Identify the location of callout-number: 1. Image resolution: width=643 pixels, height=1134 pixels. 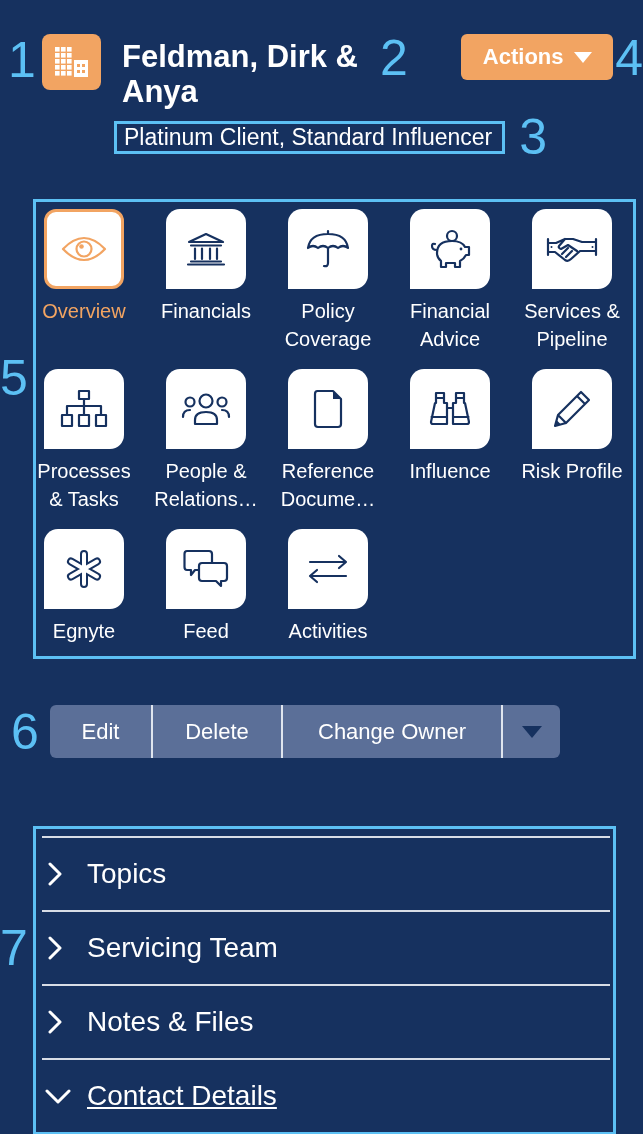
(21, 62).